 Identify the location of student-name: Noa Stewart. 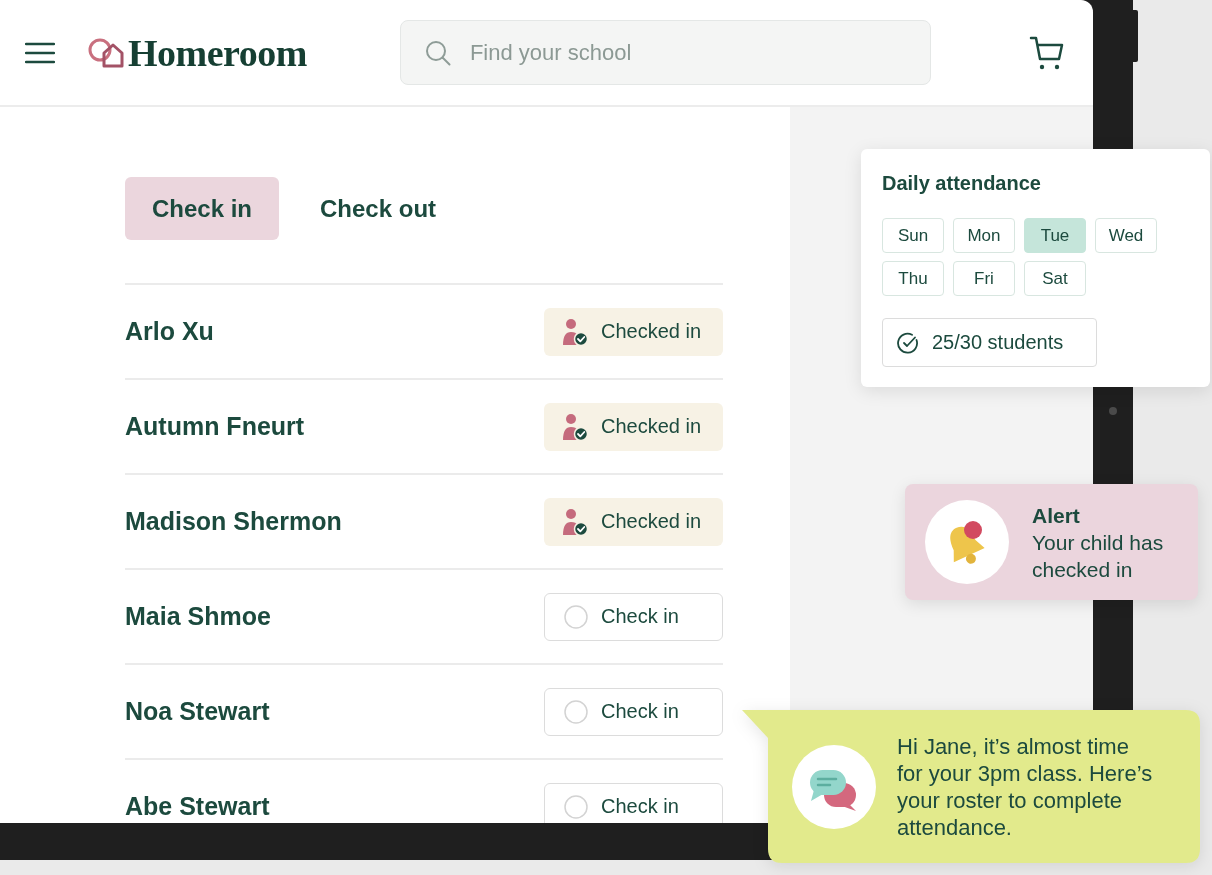
(197, 711).